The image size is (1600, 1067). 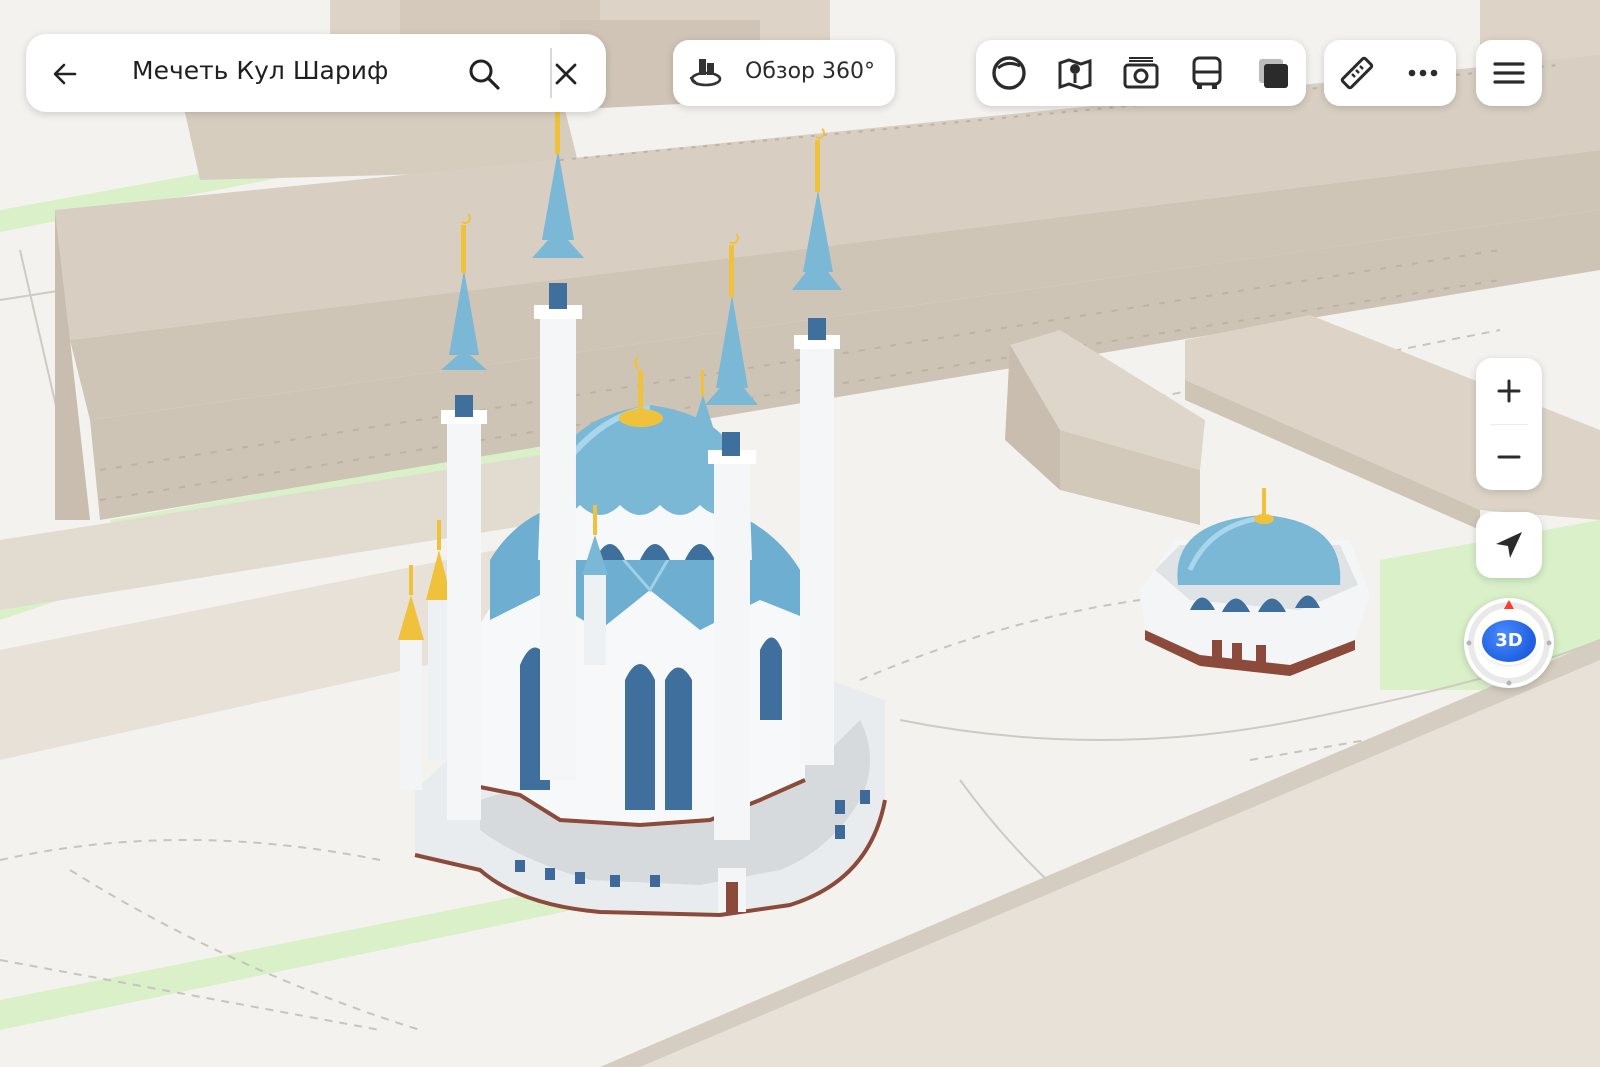 What do you see at coordinates (1509, 391) in the screenshot?
I see `zoom-in-icon` at bounding box center [1509, 391].